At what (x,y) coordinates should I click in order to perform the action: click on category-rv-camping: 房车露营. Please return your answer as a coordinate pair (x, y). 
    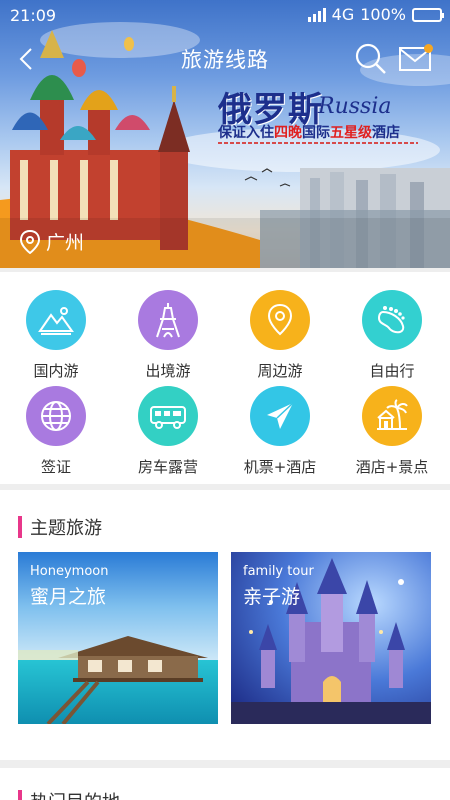
    Looking at the image, I should click on (168, 431).